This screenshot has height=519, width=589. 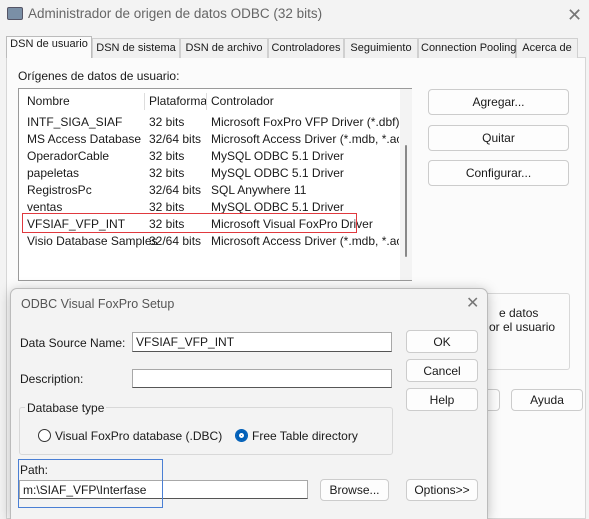 What do you see at coordinates (73, 343) in the screenshot?
I see `dsn-label: Data Source Name:` at bounding box center [73, 343].